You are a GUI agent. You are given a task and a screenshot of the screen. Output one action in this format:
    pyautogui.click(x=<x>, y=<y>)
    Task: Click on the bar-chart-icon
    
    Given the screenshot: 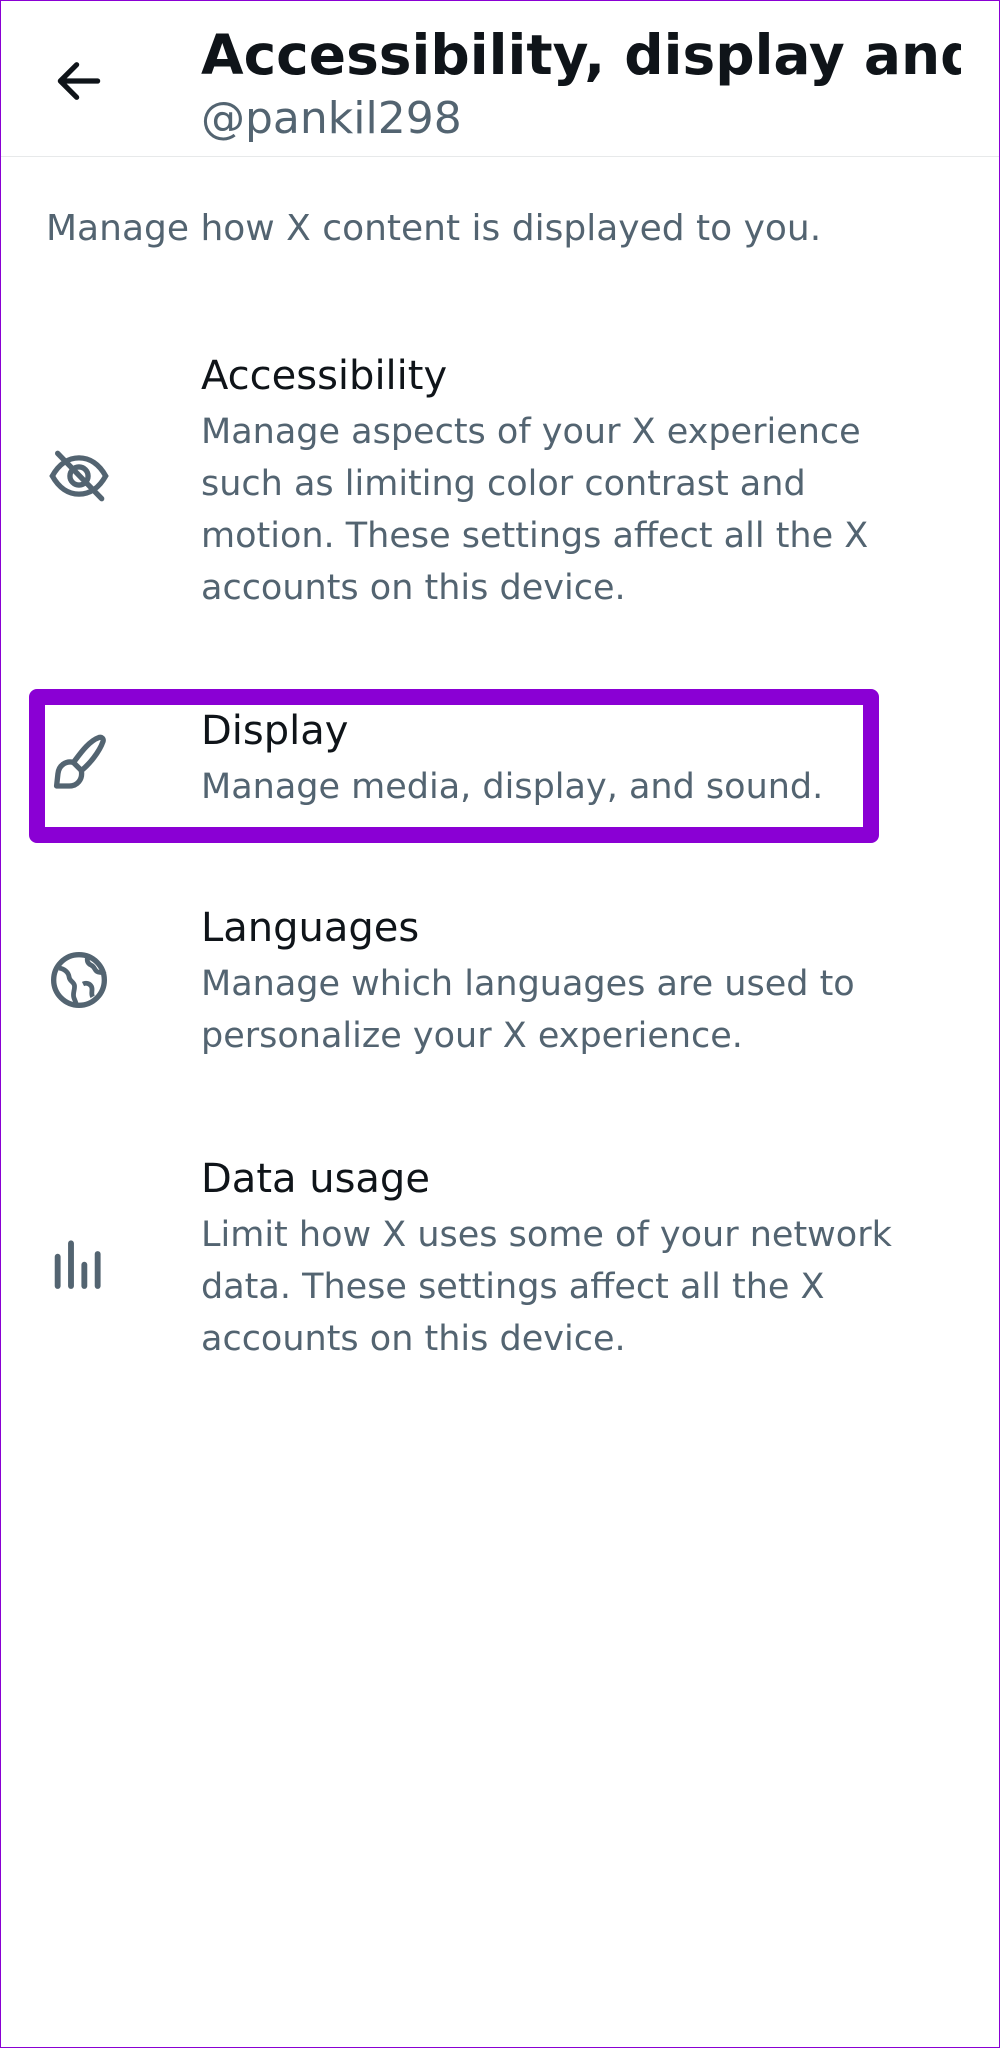 What is the action you would take?
    pyautogui.click(x=79, y=1262)
    